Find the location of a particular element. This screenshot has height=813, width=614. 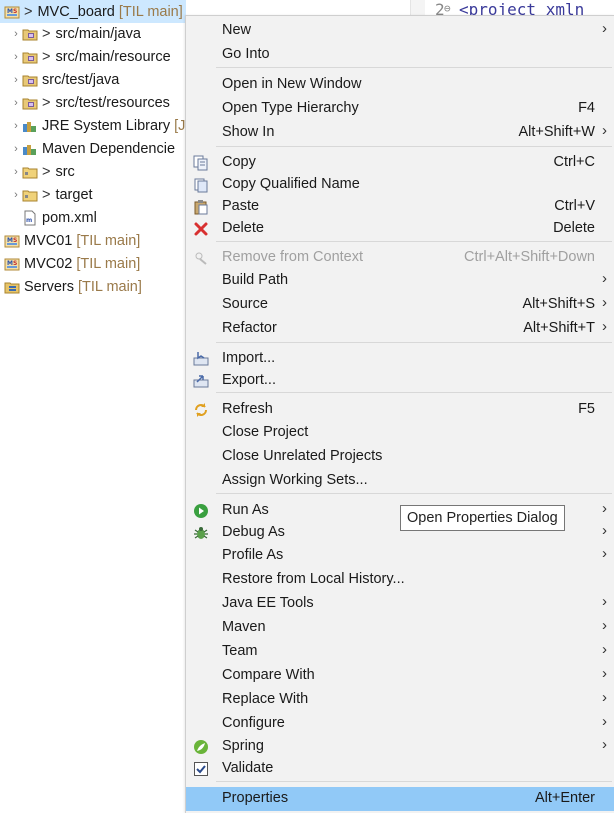

menu-item-validate: Validate is located at coordinates (400, 769).